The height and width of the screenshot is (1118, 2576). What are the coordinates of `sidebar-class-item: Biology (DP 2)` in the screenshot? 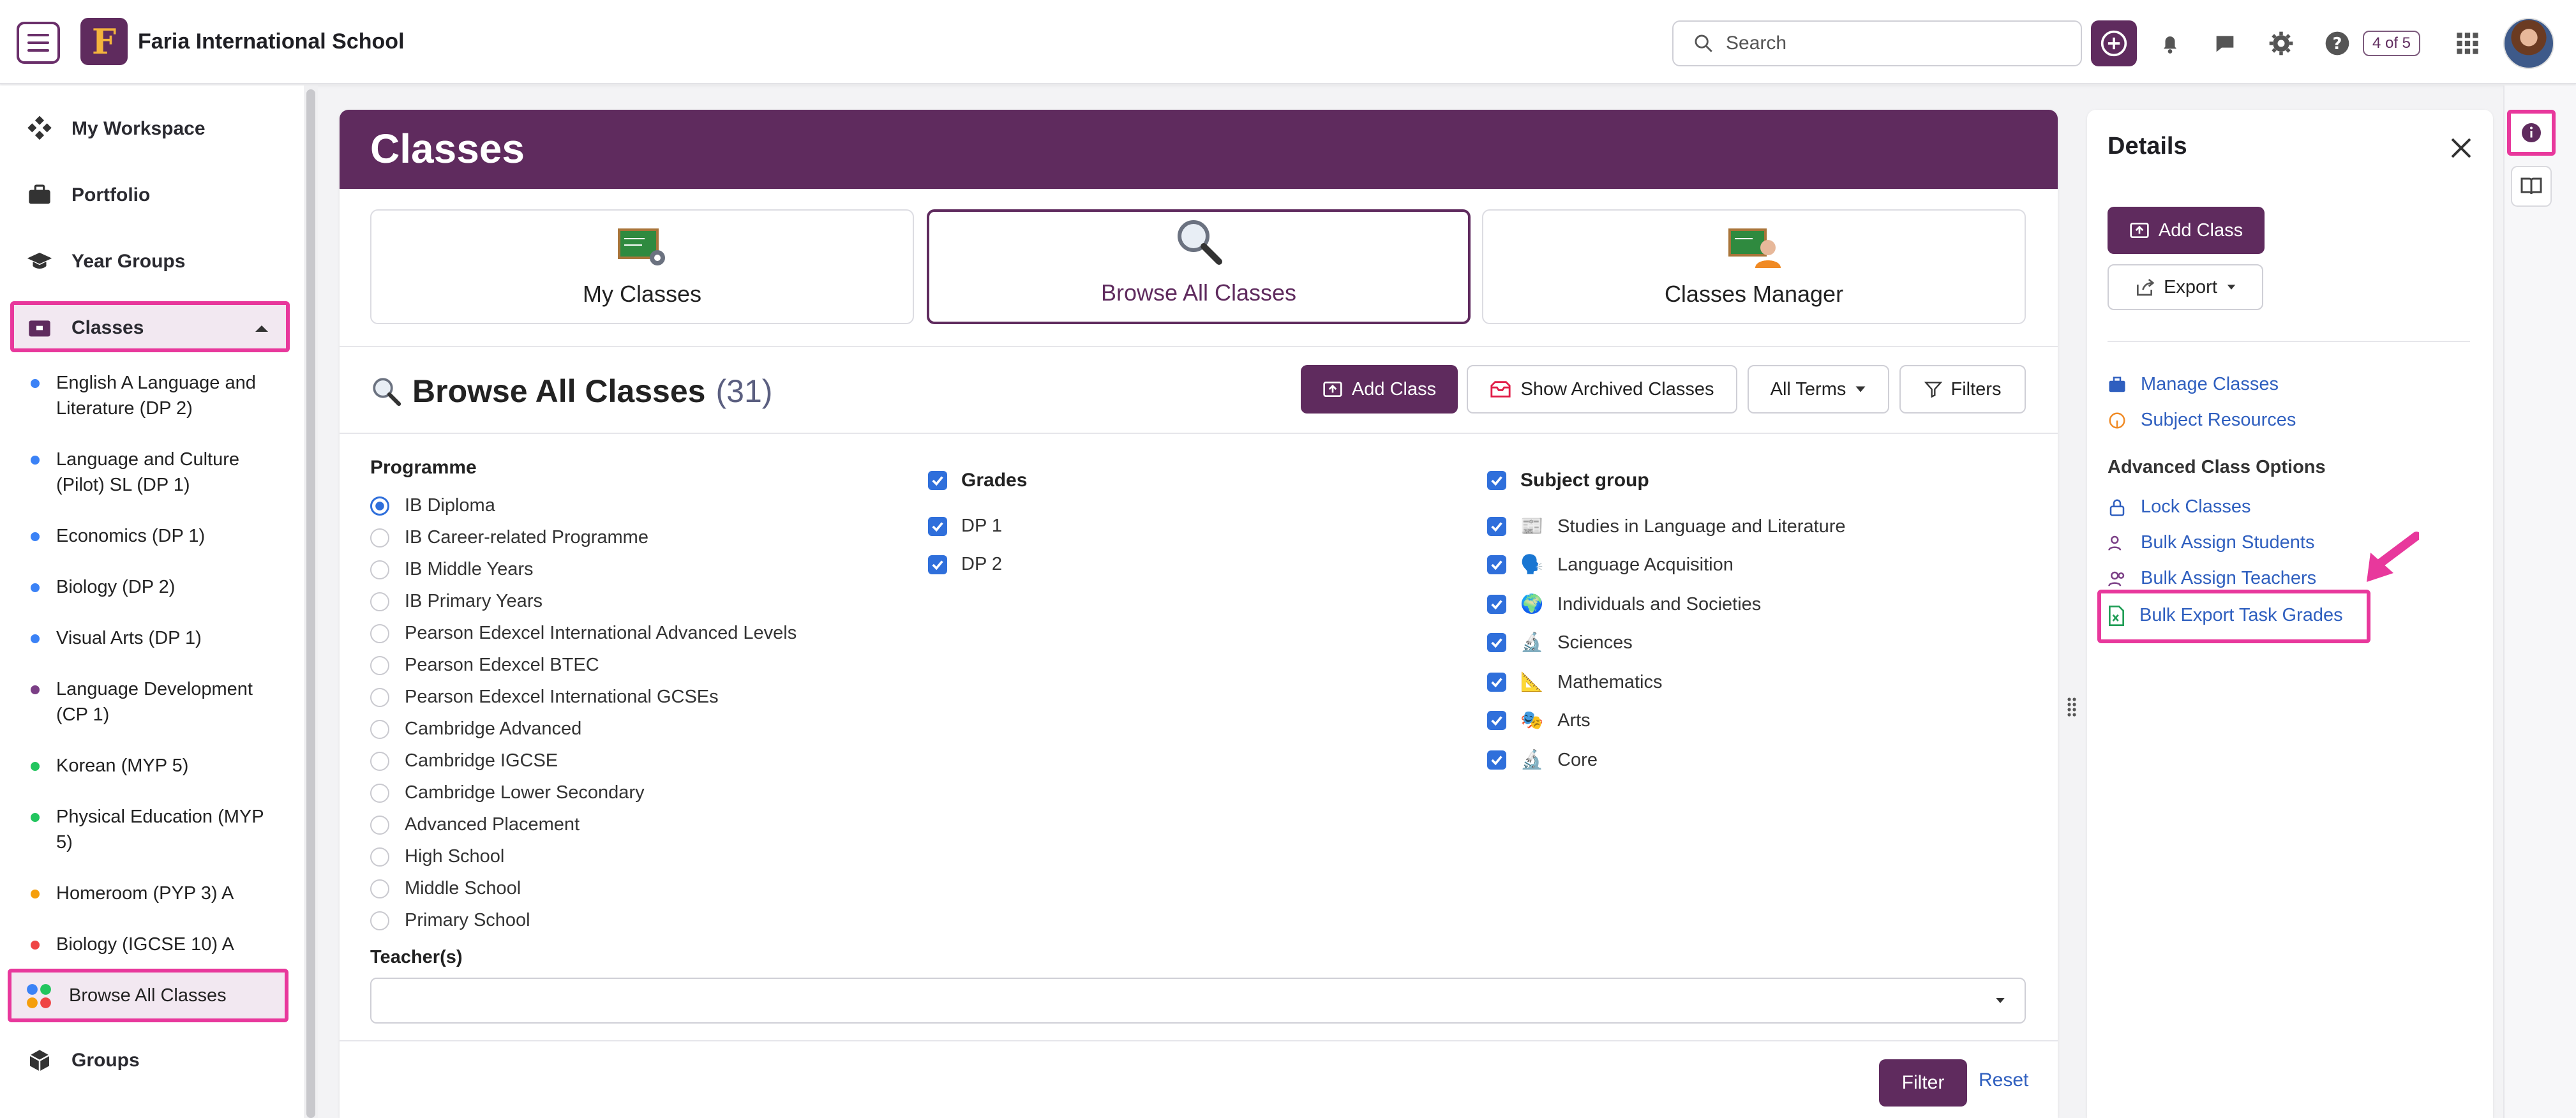 It's located at (155, 587).